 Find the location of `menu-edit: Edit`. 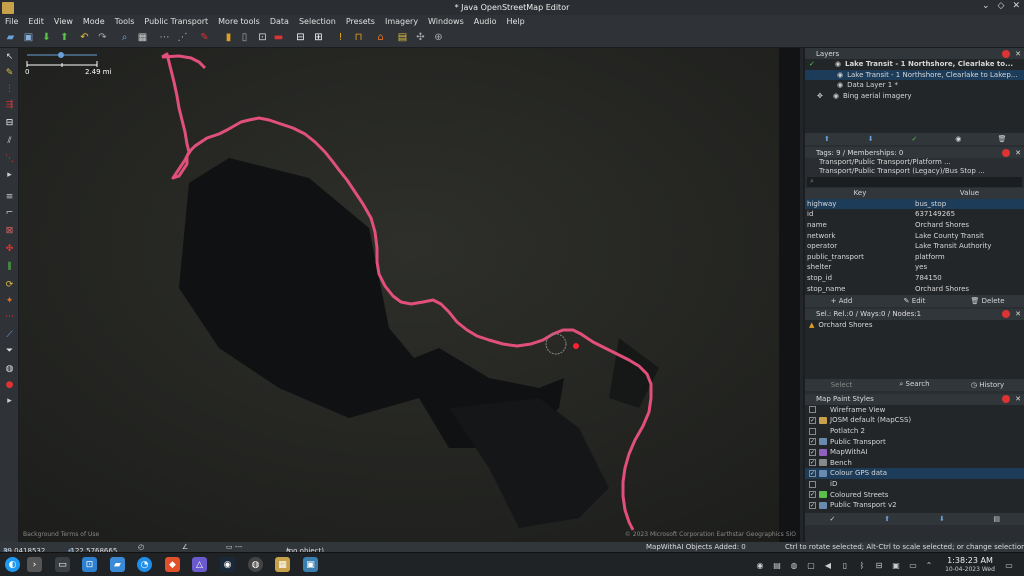

menu-edit: Edit is located at coordinates (36, 21).